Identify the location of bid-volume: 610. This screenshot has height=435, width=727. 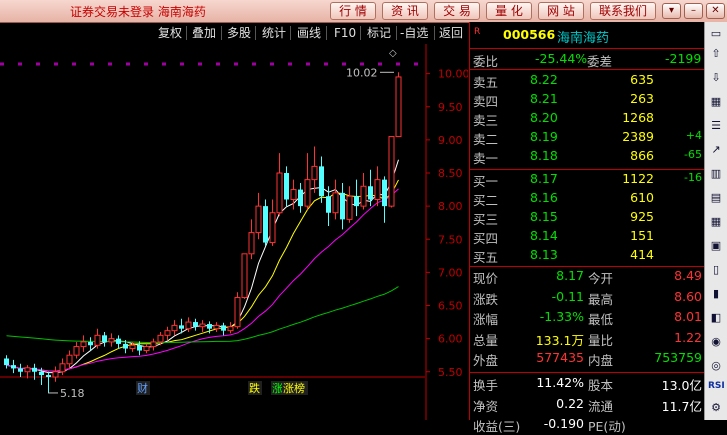
(642, 197).